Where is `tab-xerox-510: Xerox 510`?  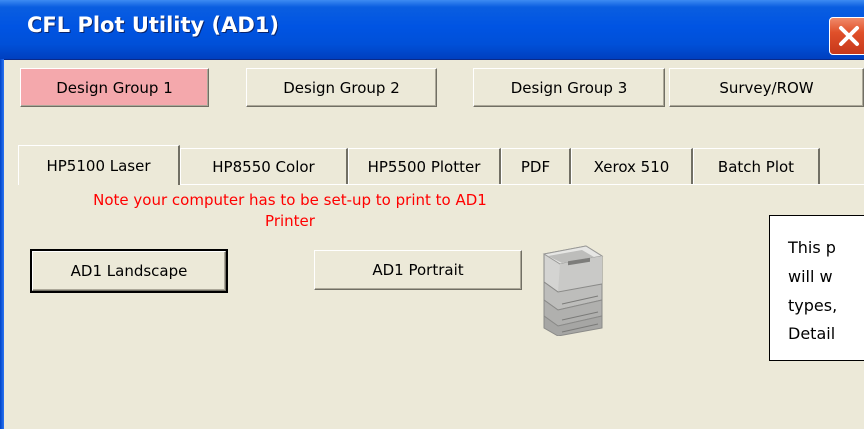
tab-xerox-510: Xerox 510 is located at coordinates (632, 166).